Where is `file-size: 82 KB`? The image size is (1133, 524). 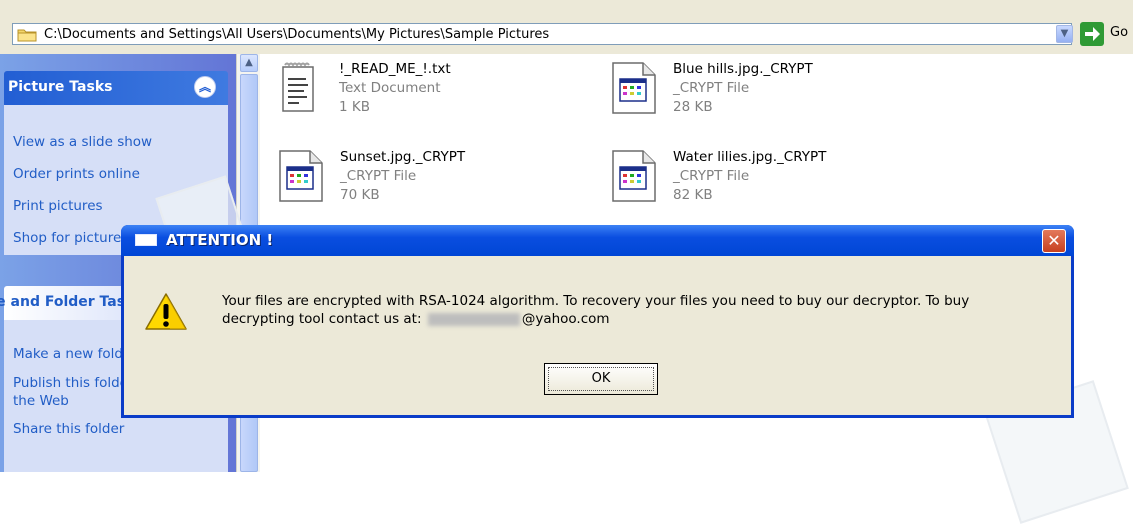 file-size: 82 KB is located at coordinates (693, 195).